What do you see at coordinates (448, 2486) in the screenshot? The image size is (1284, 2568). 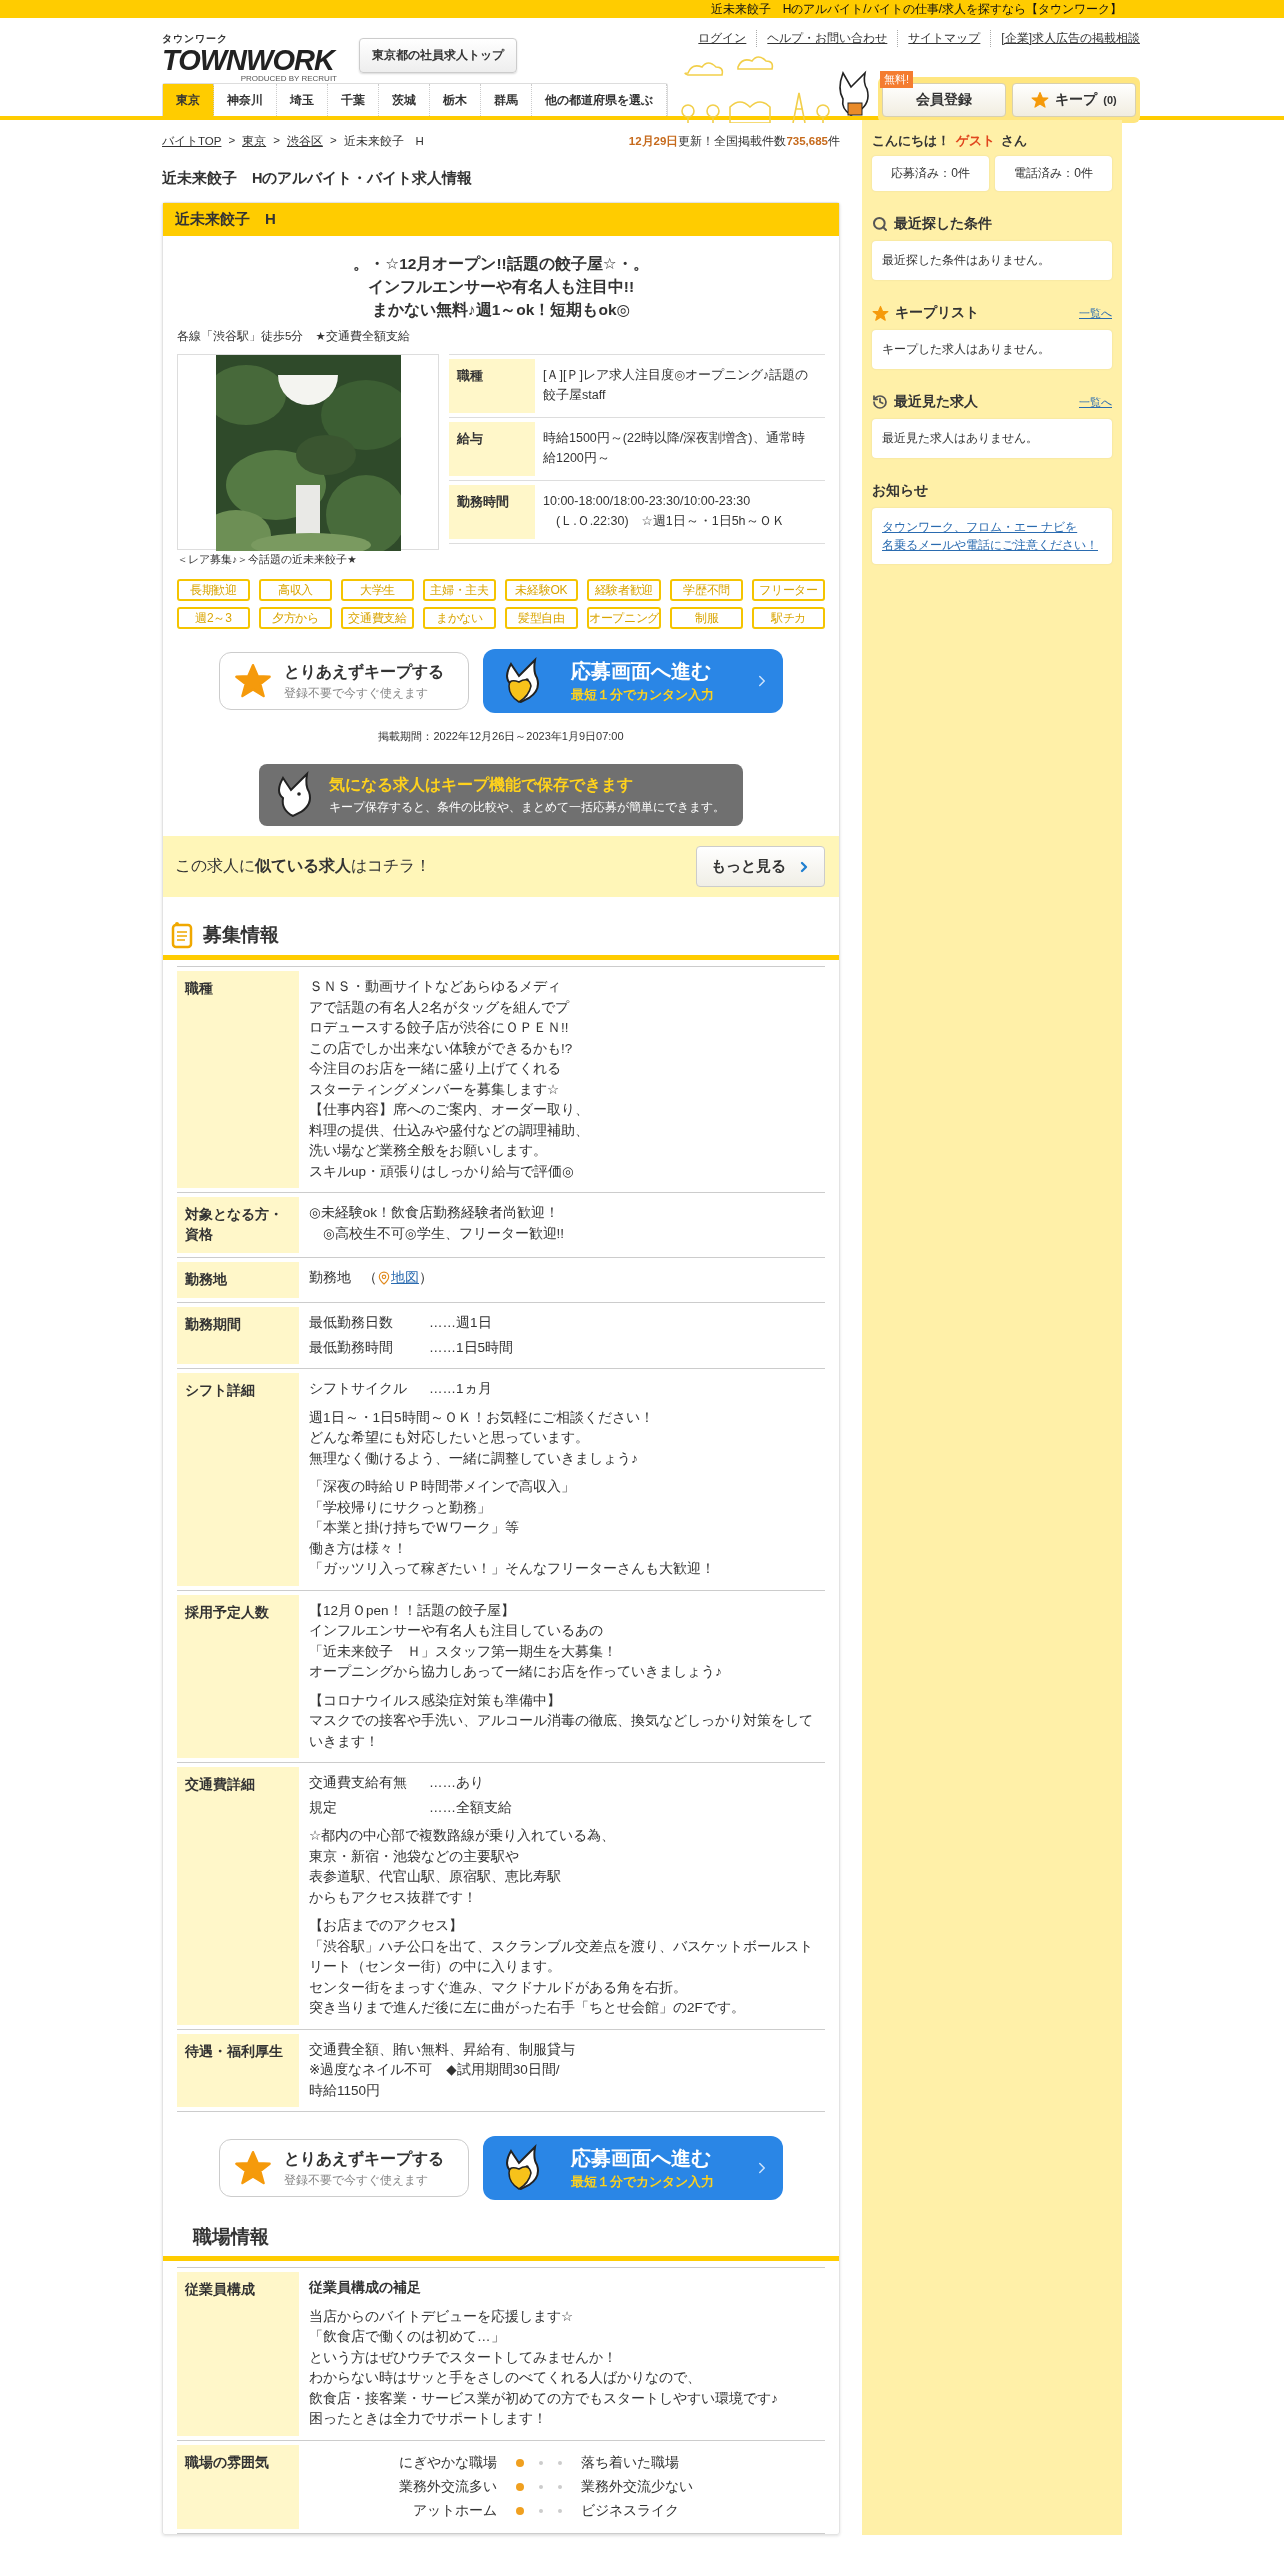 I see `scale-label: 業務外交流多い` at bounding box center [448, 2486].